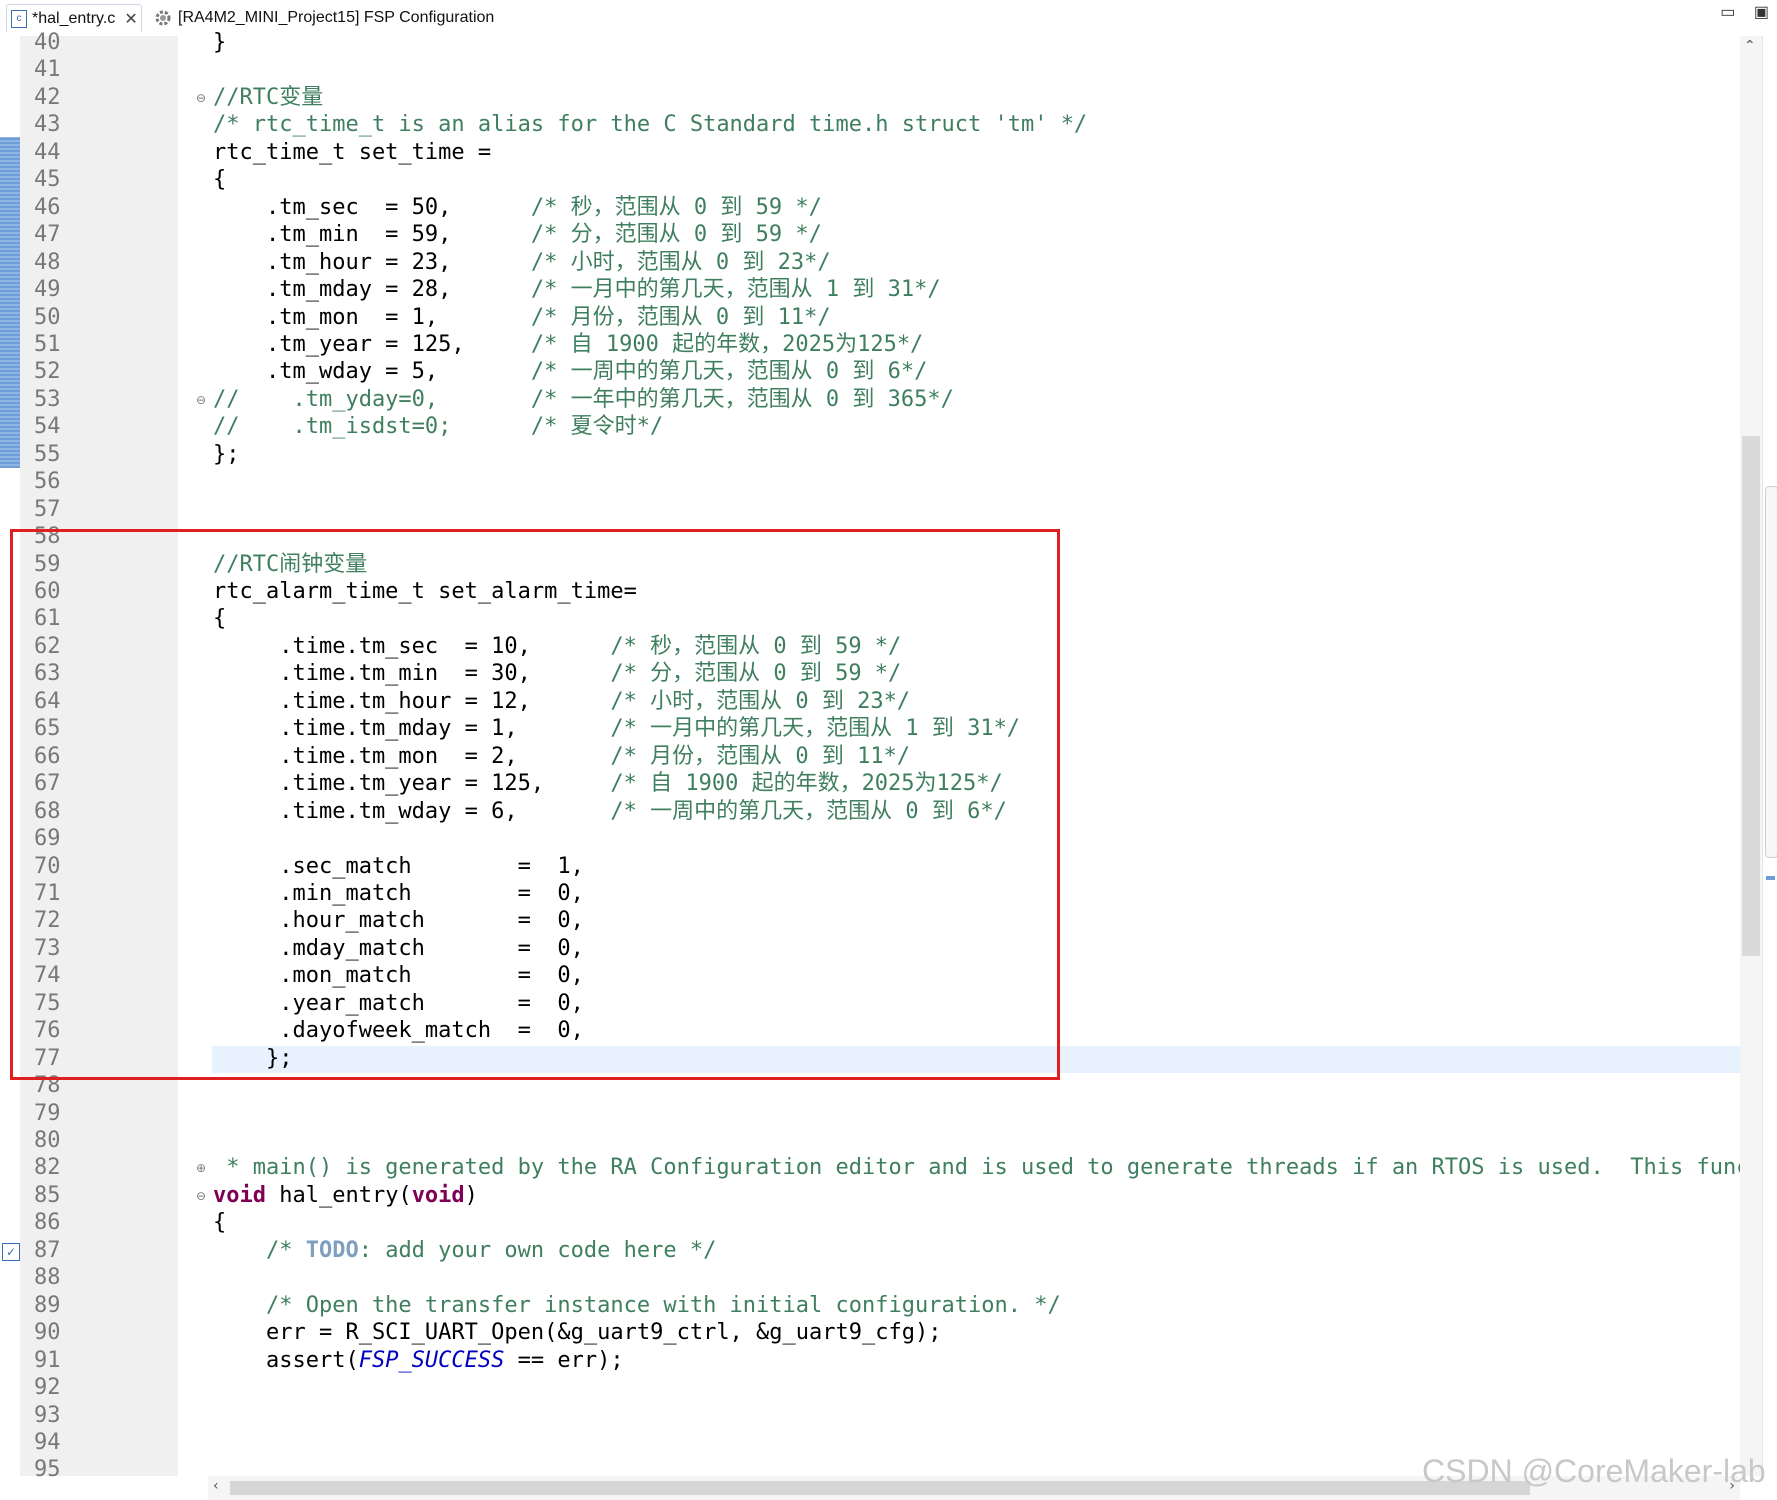 Image resolution: width=1777 pixels, height=1500 pixels. Describe the element at coordinates (47, 371) in the screenshot. I see `line-number: 52` at that location.